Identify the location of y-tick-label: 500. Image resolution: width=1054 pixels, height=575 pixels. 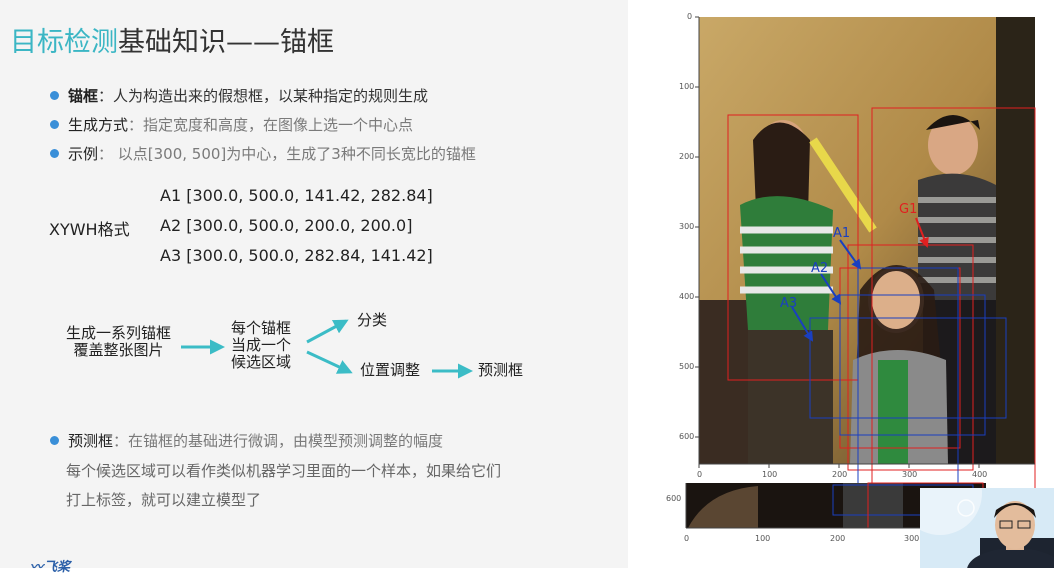
(687, 366).